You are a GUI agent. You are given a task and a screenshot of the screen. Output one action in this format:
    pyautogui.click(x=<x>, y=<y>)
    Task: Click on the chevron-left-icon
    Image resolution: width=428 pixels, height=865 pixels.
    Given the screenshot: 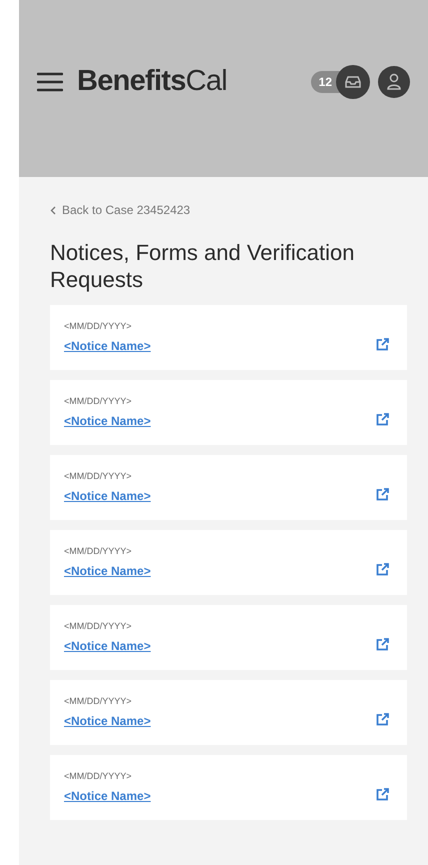 What is the action you would take?
    pyautogui.click(x=53, y=210)
    